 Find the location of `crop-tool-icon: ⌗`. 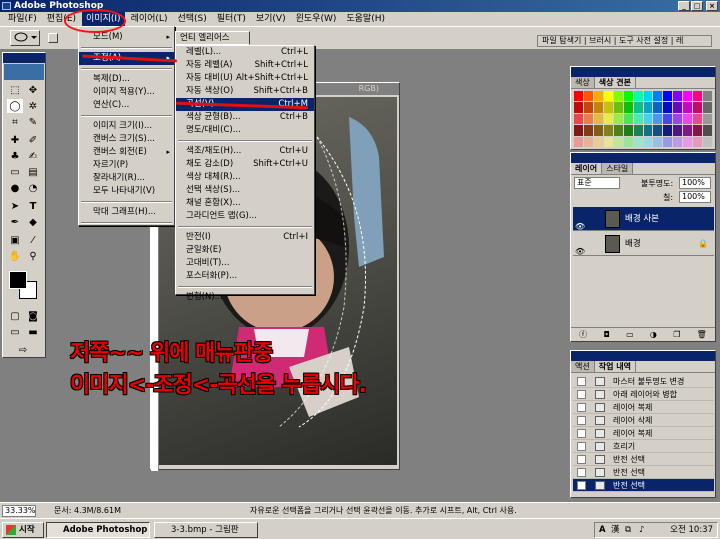

crop-tool-icon: ⌗ is located at coordinates (15, 122).